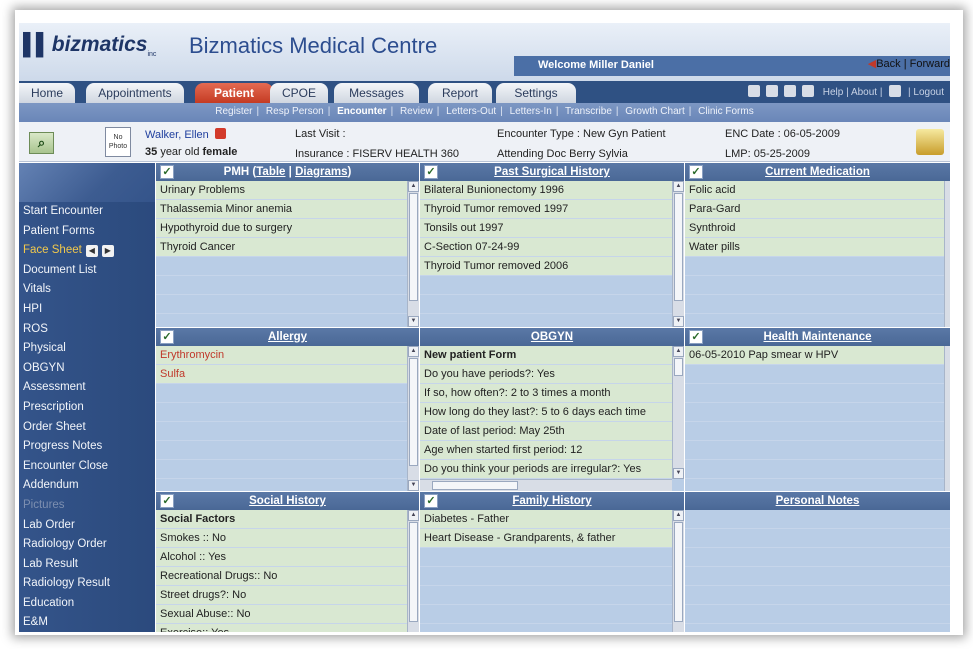 The width and height of the screenshot is (973, 649). Describe the element at coordinates (135, 93) in the screenshot. I see `tab-appointments: Appointments` at that location.